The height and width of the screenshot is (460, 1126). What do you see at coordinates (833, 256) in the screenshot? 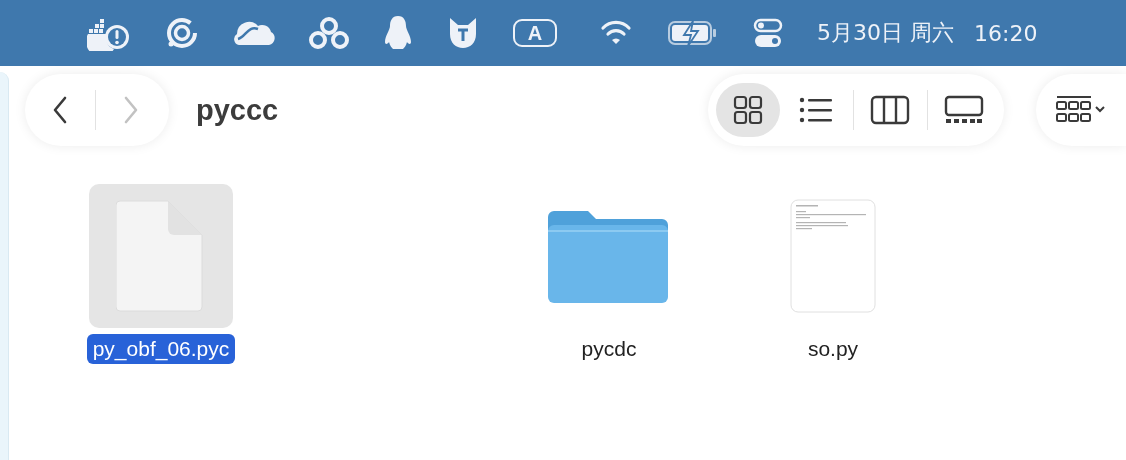
I see `text-document-icon` at bounding box center [833, 256].